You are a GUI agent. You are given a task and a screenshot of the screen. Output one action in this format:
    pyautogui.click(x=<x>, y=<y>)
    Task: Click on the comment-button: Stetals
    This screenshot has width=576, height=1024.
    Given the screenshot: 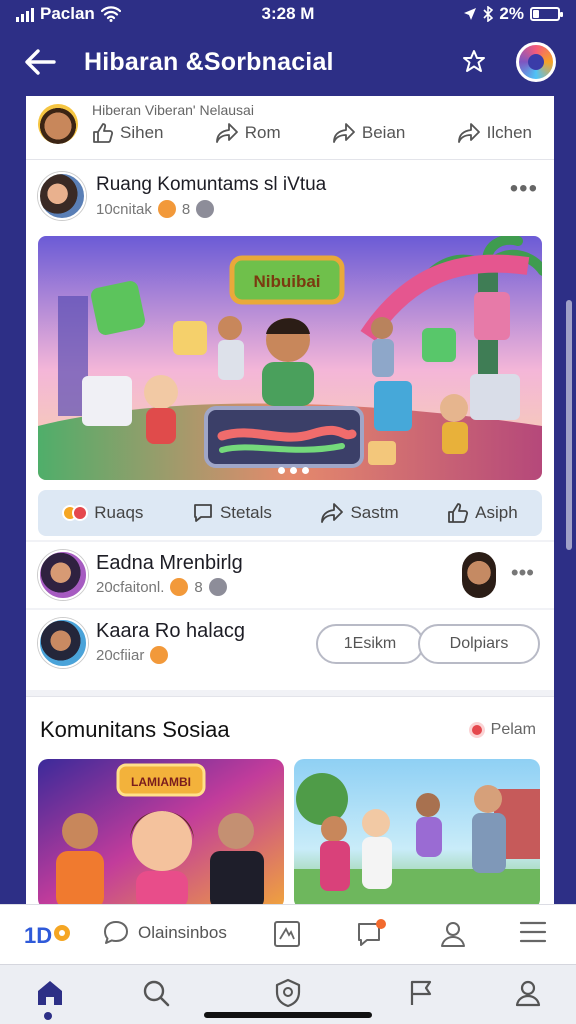 What is the action you would take?
    pyautogui.click(x=232, y=513)
    